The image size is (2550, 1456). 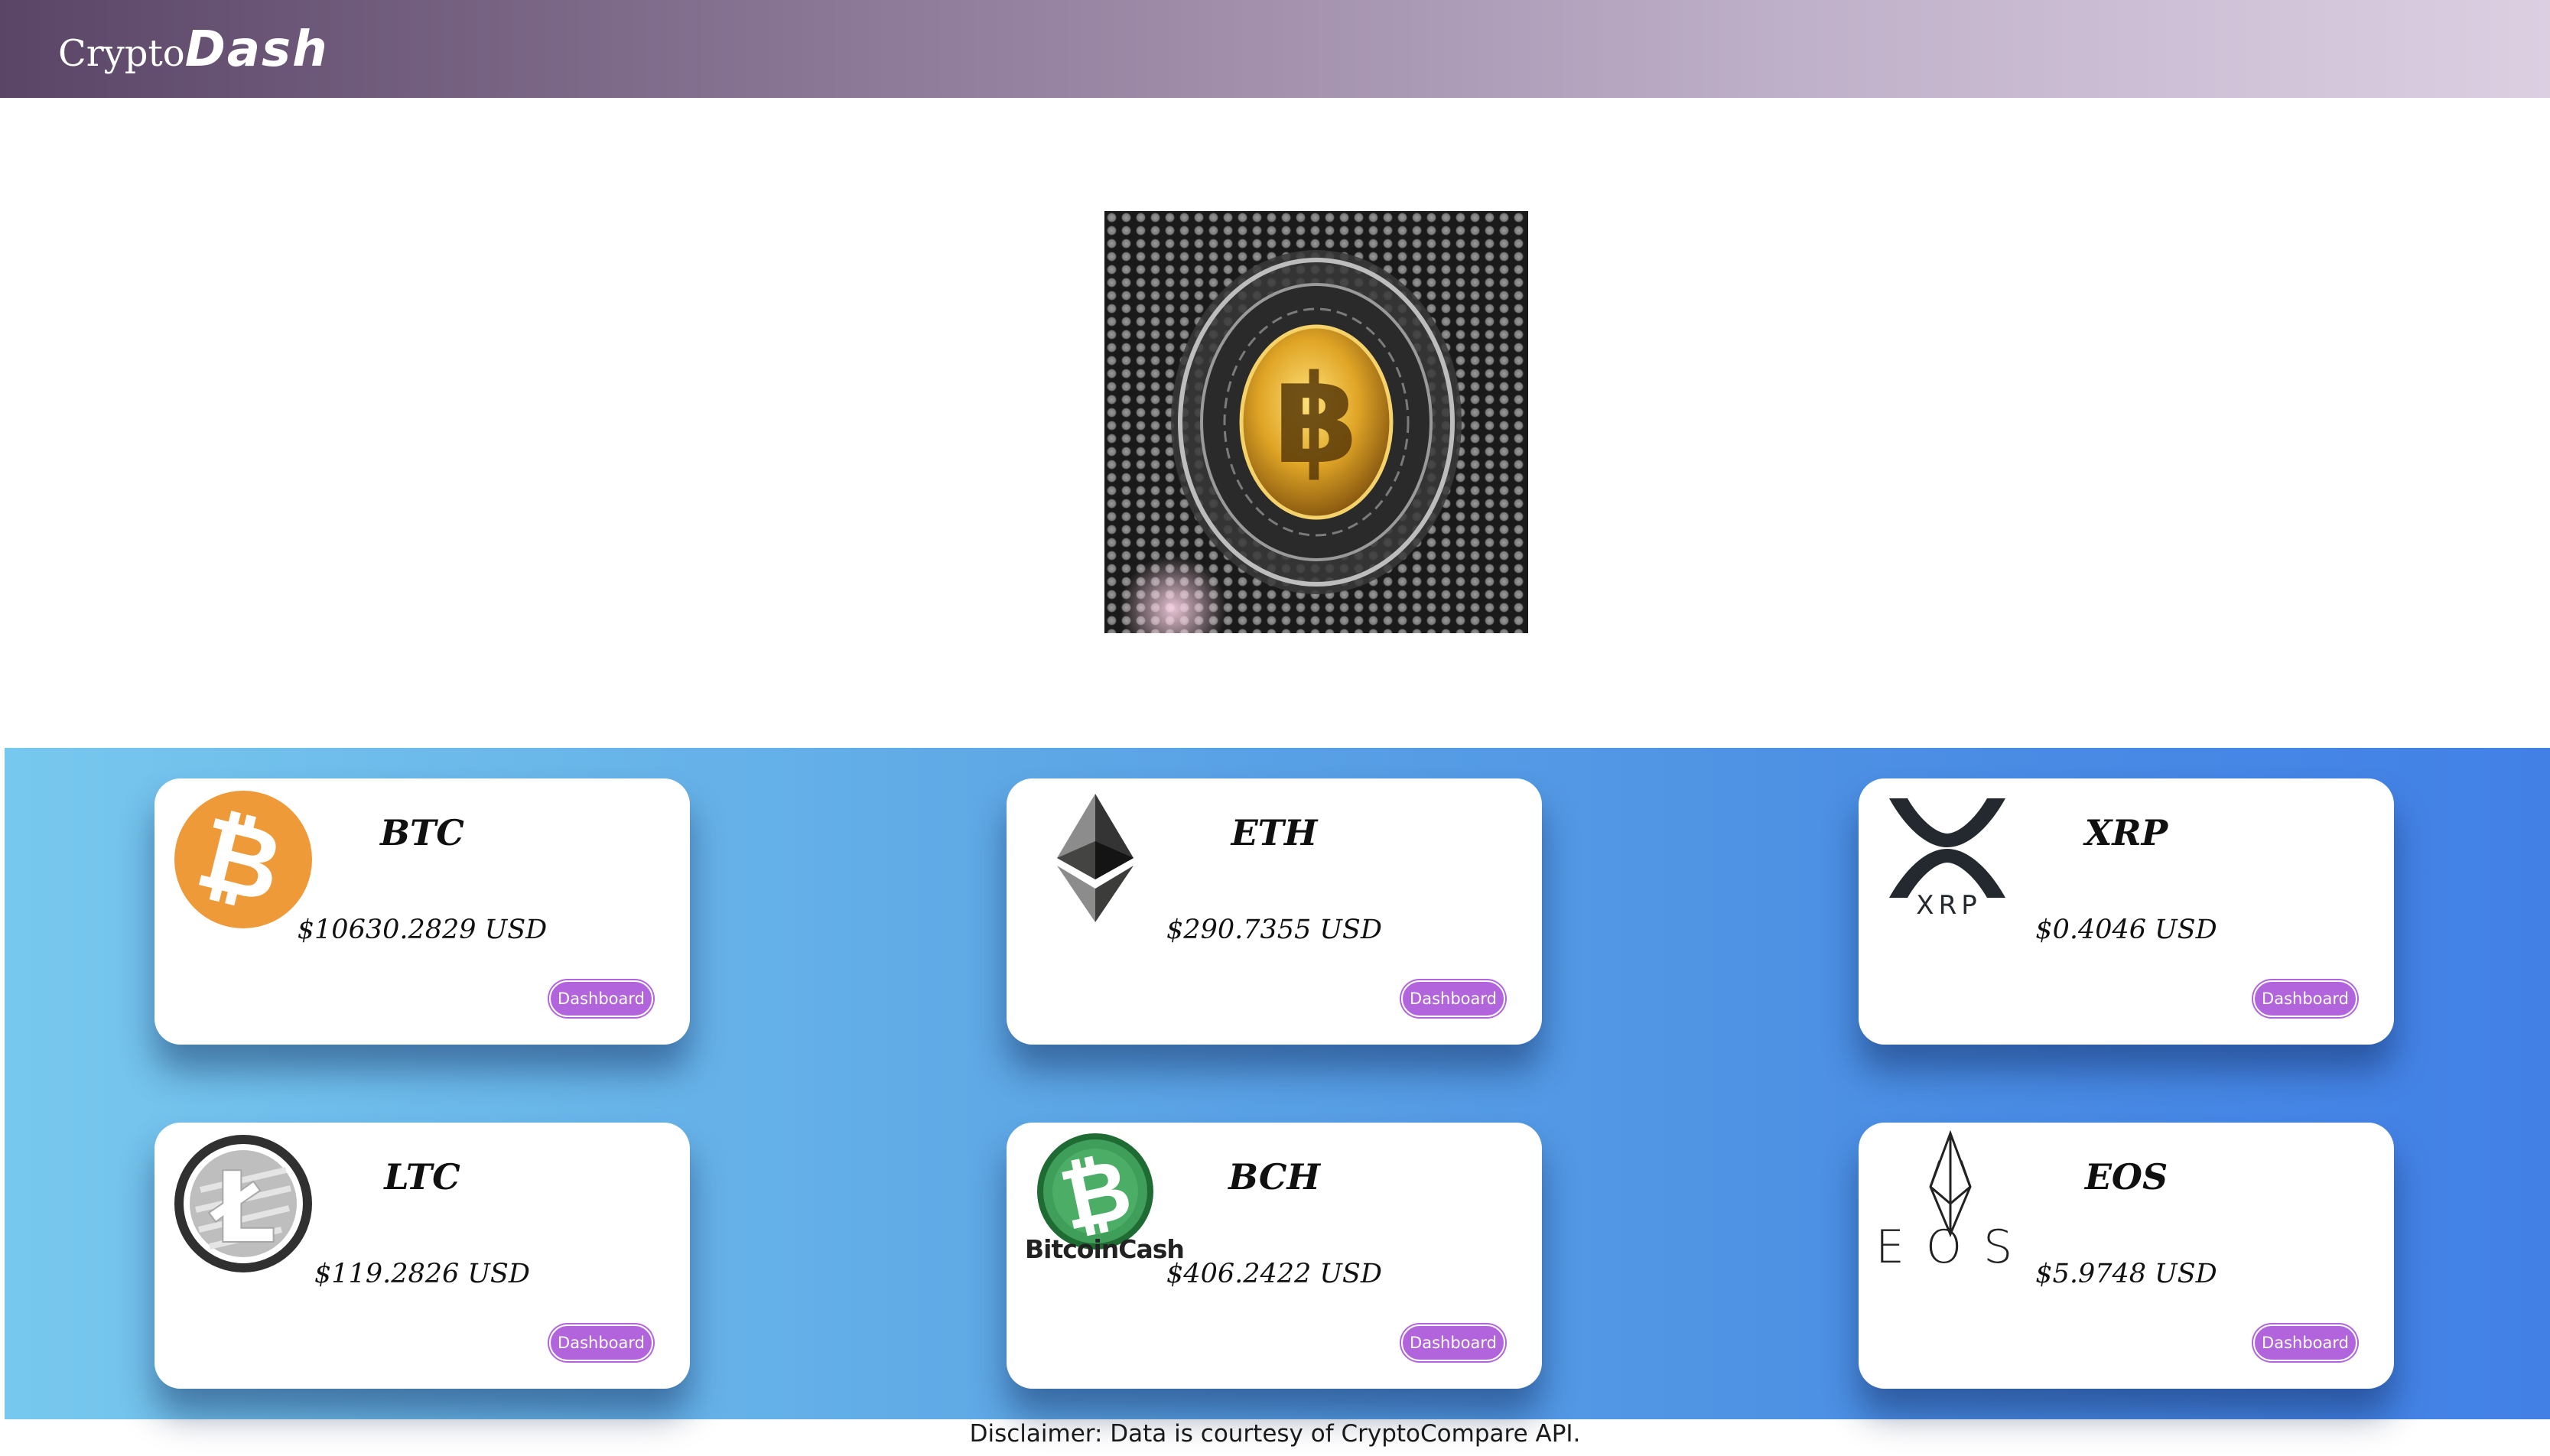 I want to click on brand-logo: CryptoDash, so click(x=193, y=49).